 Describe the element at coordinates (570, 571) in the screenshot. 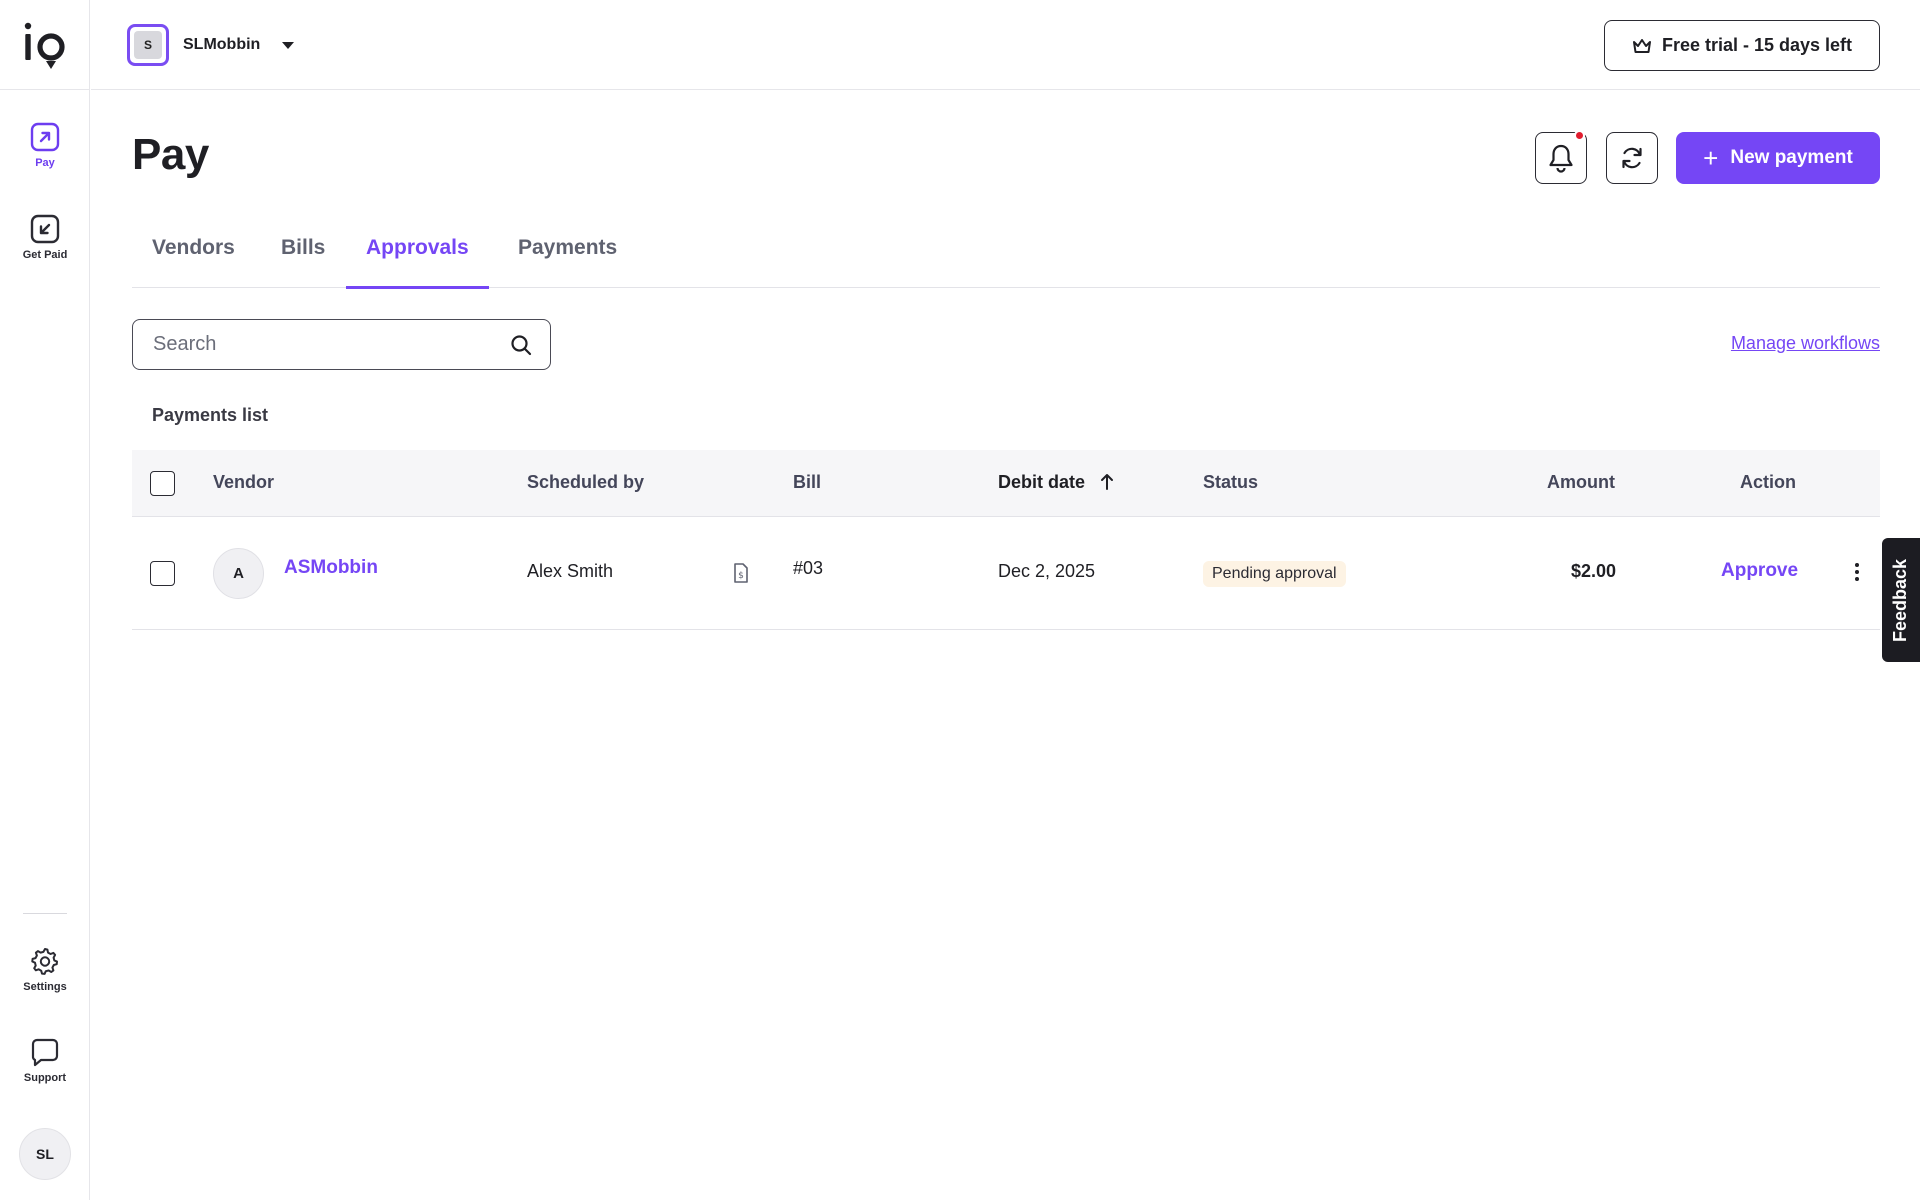

I see `scheduled-by: Alex Smith` at that location.